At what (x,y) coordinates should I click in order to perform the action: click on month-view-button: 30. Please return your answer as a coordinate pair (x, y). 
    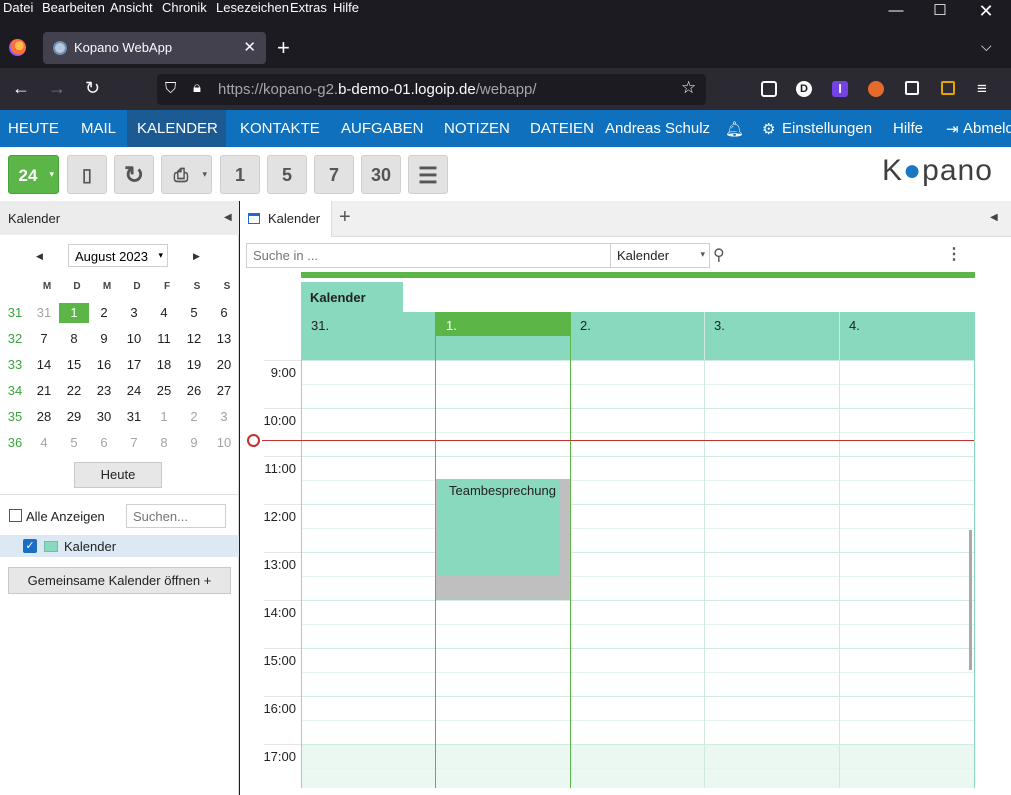
    Looking at the image, I should click on (381, 174).